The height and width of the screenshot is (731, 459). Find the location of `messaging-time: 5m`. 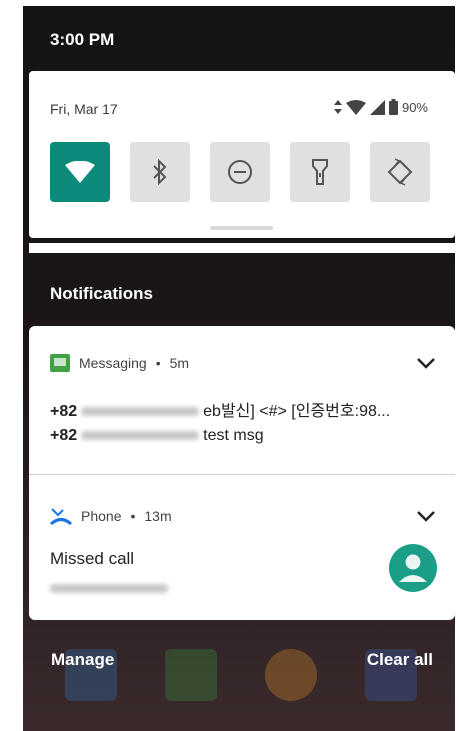

messaging-time: 5m is located at coordinates (179, 363).